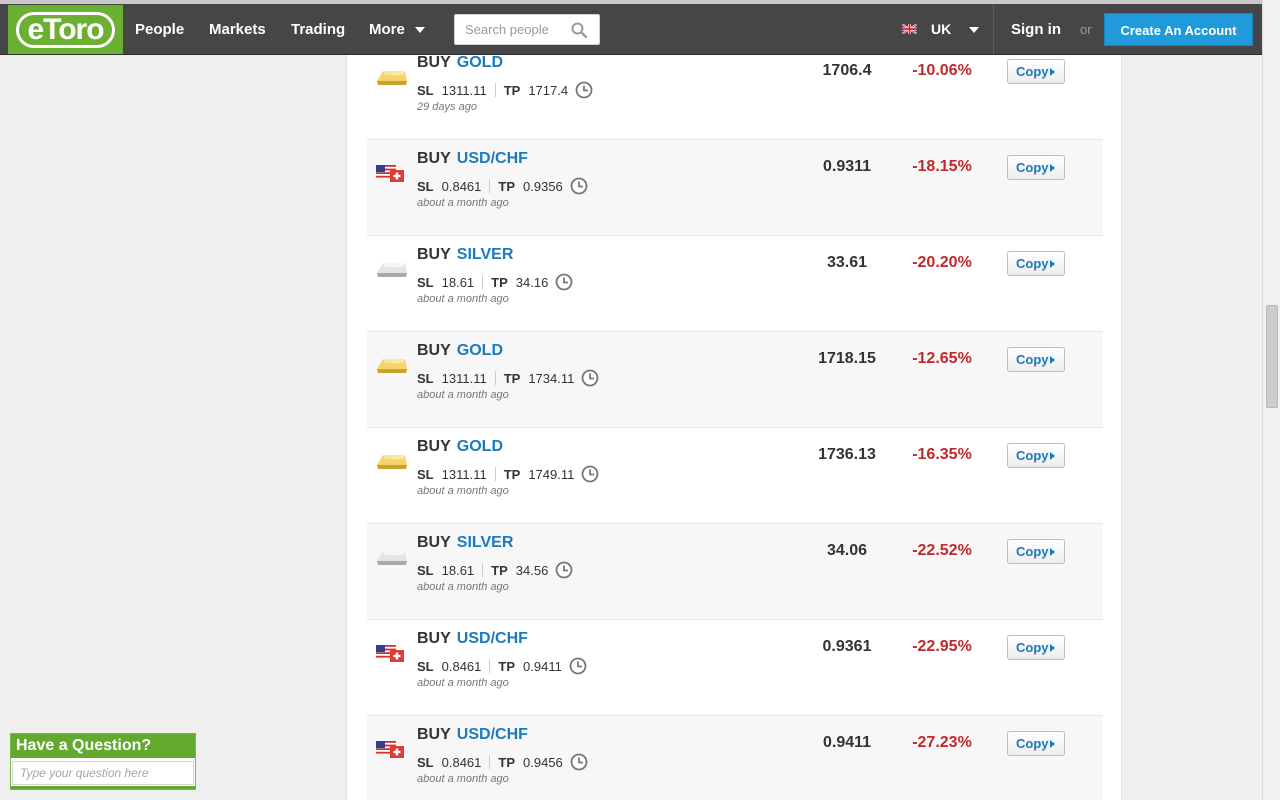 The width and height of the screenshot is (1280, 800). What do you see at coordinates (65, 29) in the screenshot?
I see `etoro-logo: eToro` at bounding box center [65, 29].